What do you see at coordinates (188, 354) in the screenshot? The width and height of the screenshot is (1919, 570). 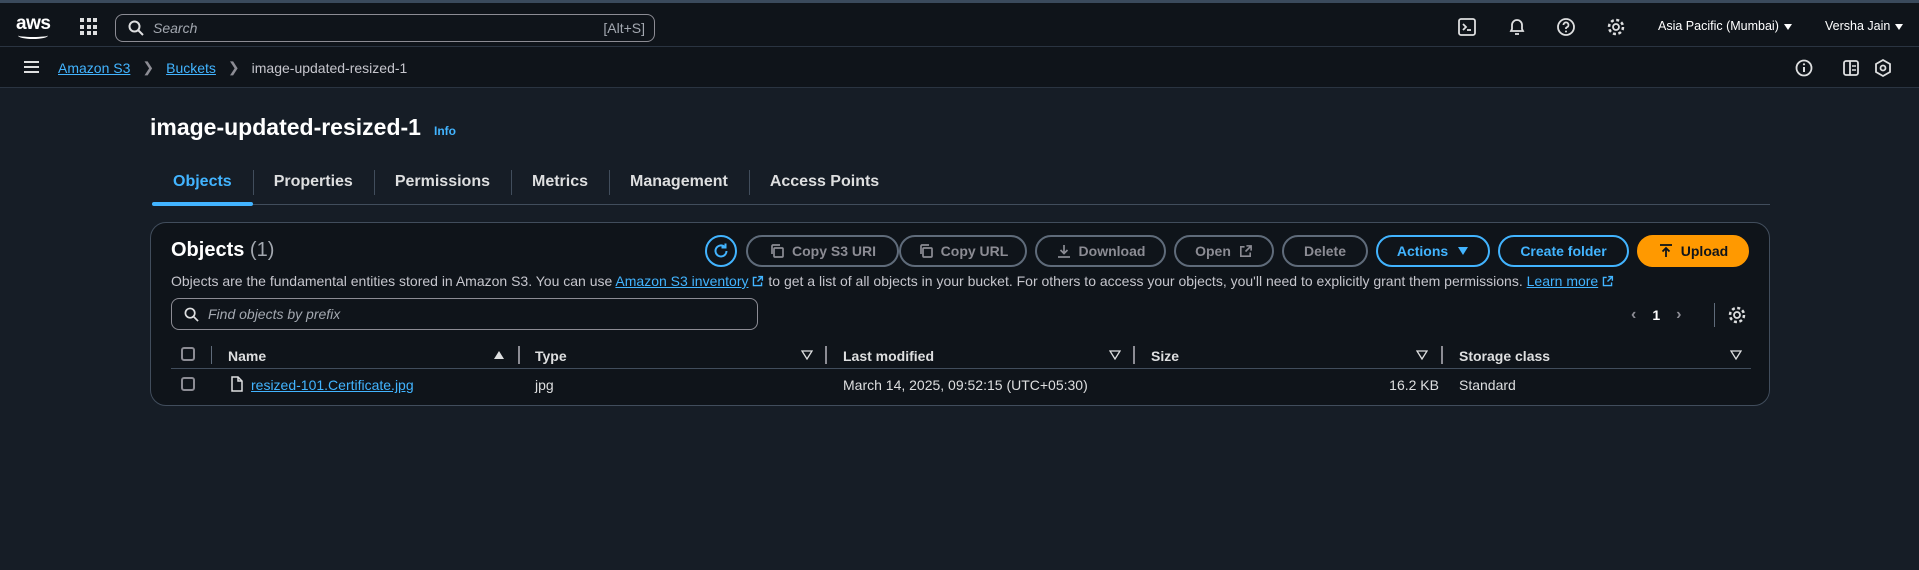 I see `select-all-checkbox` at bounding box center [188, 354].